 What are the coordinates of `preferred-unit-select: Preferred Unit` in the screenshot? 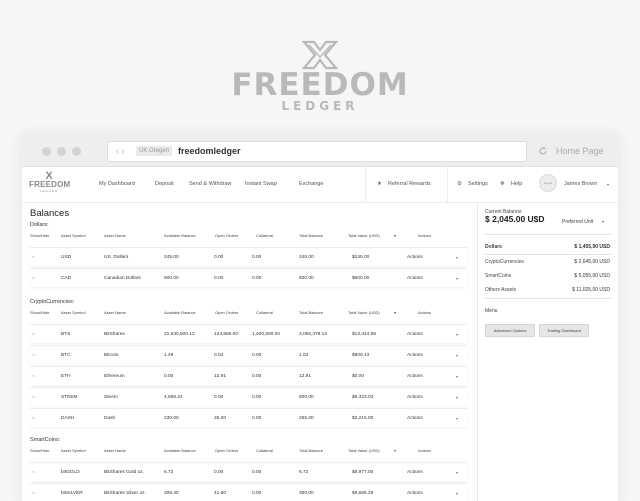 It's located at (577, 222).